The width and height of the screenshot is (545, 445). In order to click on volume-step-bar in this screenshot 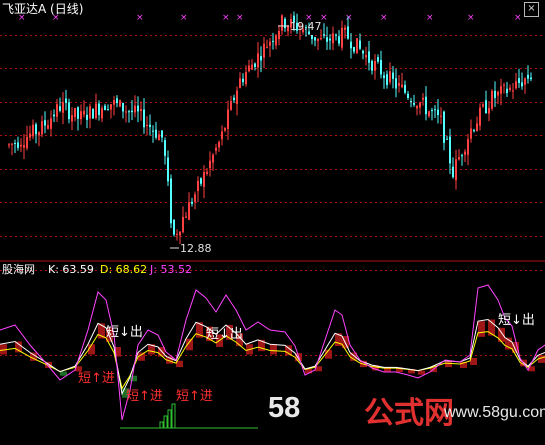, I will do `click(169, 419)`.